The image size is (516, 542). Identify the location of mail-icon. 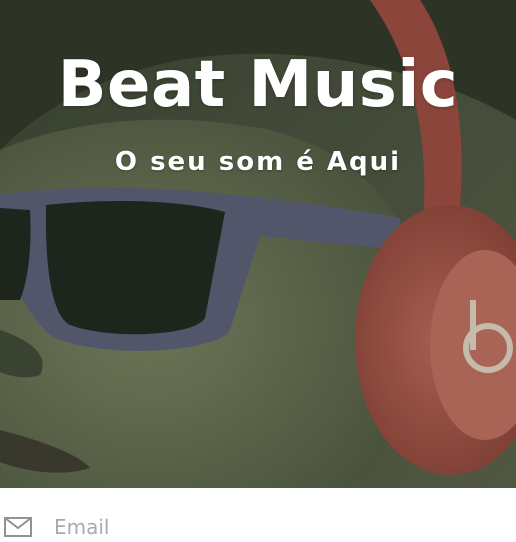
(18, 527).